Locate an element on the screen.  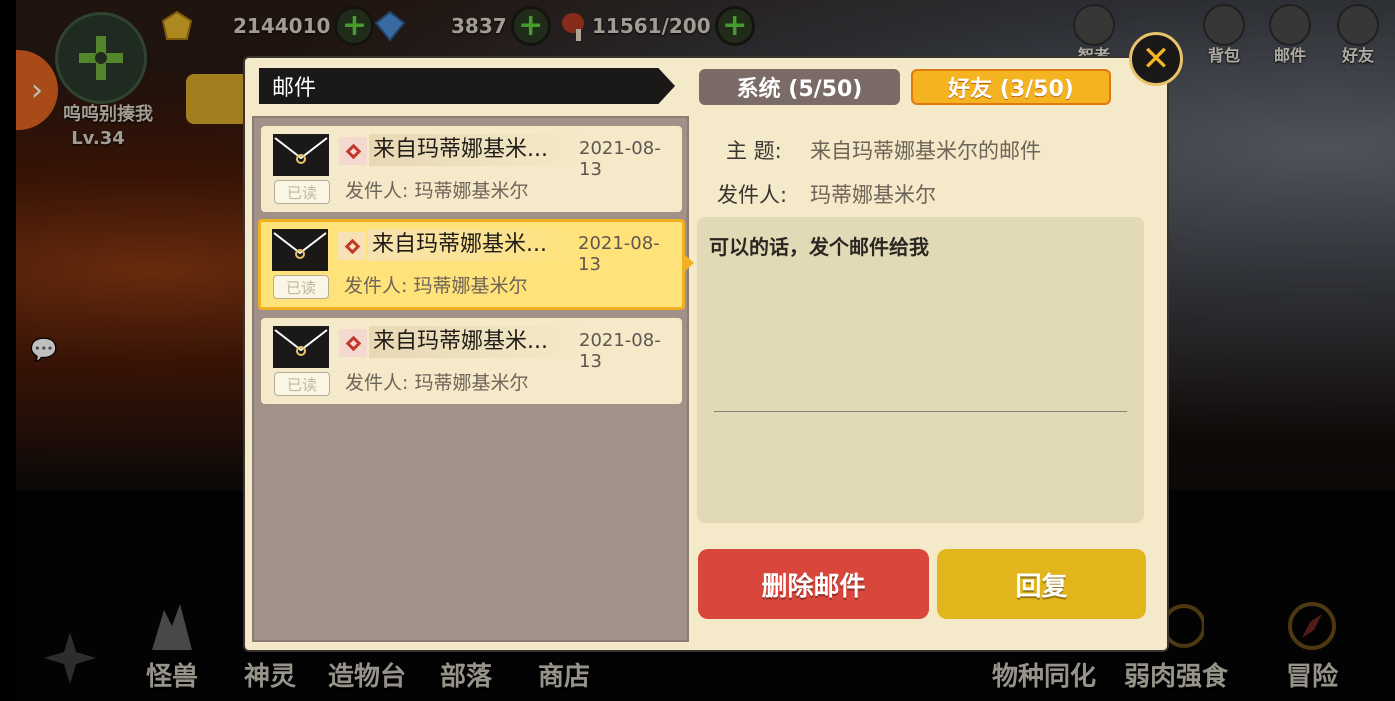
sender-value: 玛蒂娜基米尔 is located at coordinates (873, 195).